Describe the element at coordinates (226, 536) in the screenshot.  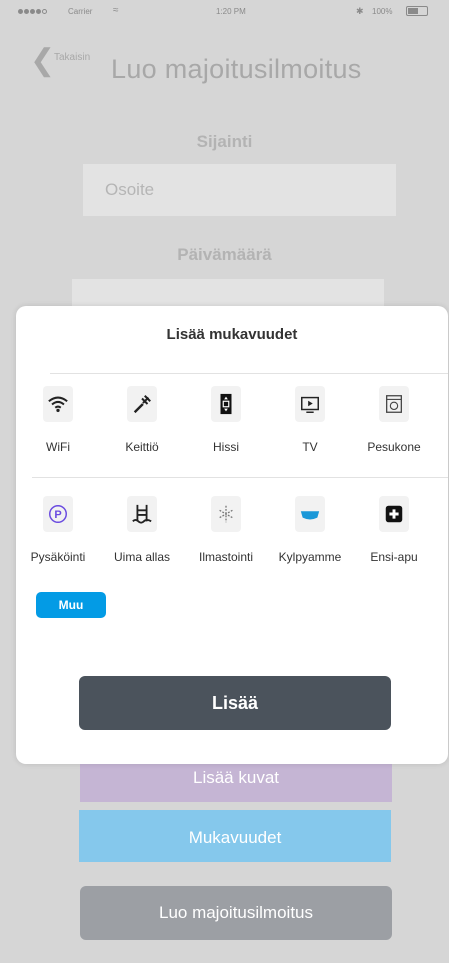
I see `amenity-air-conditioning: Ilmastointi` at that location.